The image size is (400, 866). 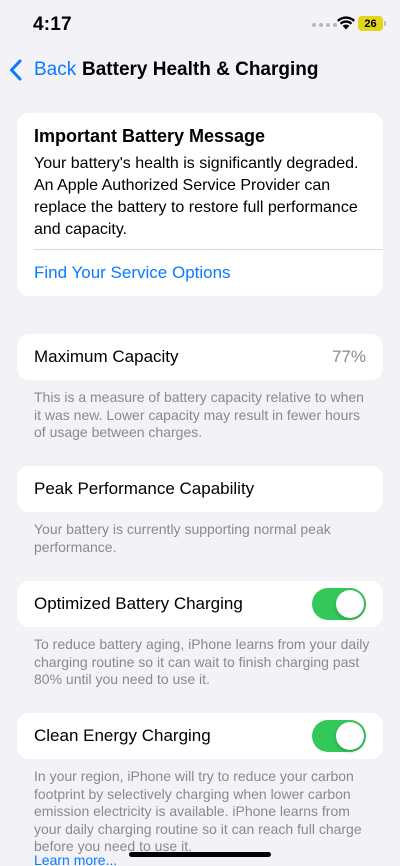 What do you see at coordinates (122, 735) in the screenshot?
I see `clean-energy-label: Clean Energy Charging` at bounding box center [122, 735].